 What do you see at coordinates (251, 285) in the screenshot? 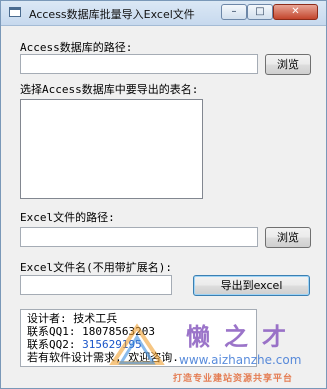
I see `export-excel-button: 导出到excel` at bounding box center [251, 285].